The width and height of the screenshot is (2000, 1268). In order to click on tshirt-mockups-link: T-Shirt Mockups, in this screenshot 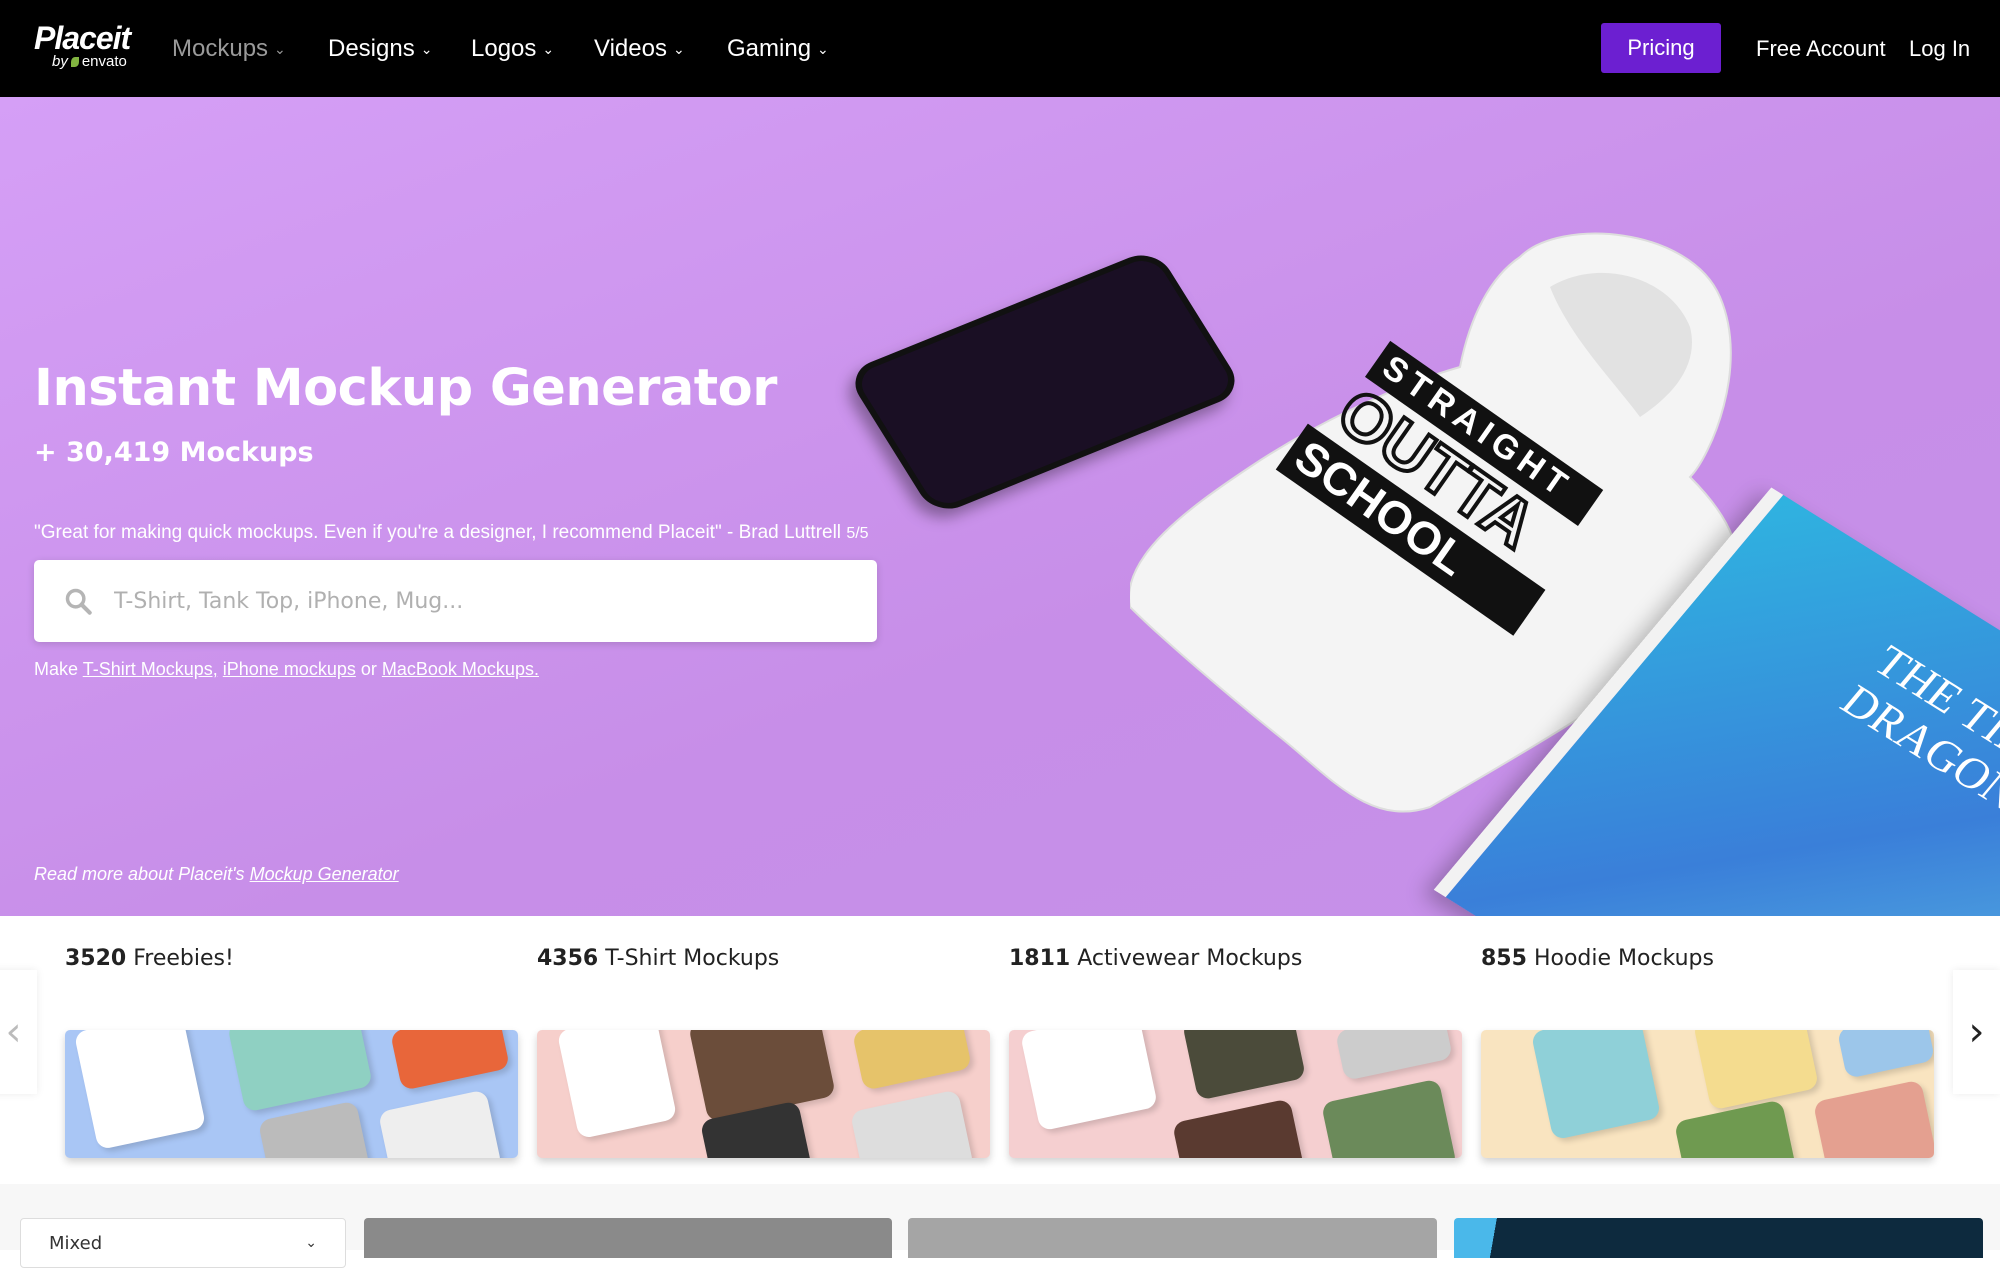, I will do `click(150, 669)`.